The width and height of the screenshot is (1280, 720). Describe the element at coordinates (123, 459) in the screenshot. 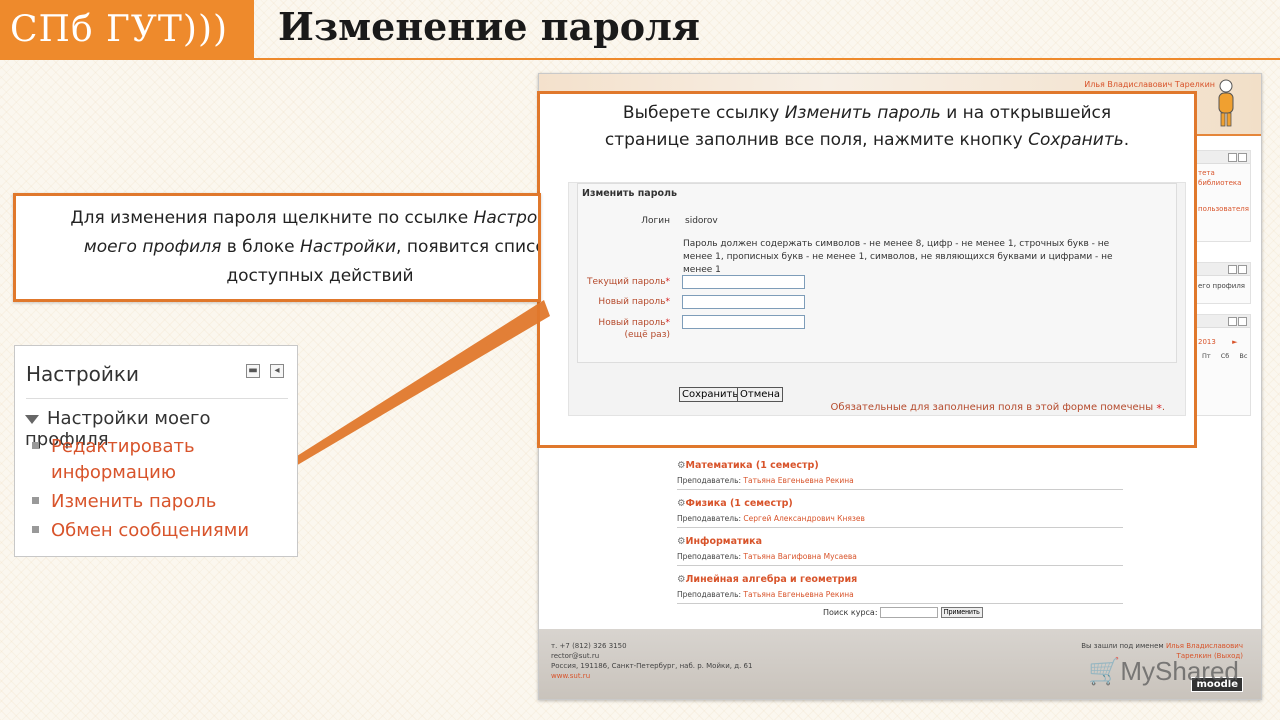

I see `link-text: Редактировать информацию` at that location.